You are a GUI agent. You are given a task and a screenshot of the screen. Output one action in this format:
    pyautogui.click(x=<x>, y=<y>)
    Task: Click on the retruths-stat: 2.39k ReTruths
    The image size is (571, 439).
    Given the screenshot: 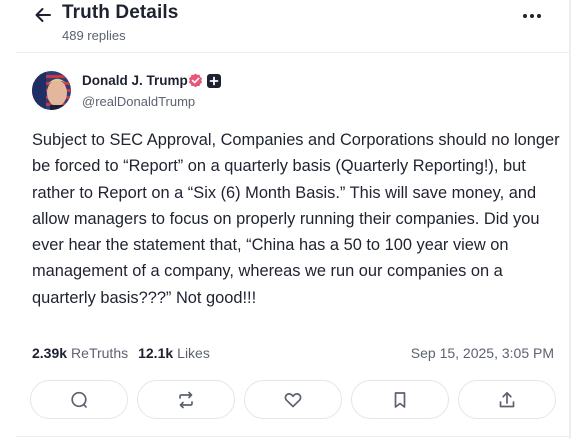 What is the action you would take?
    pyautogui.click(x=80, y=353)
    